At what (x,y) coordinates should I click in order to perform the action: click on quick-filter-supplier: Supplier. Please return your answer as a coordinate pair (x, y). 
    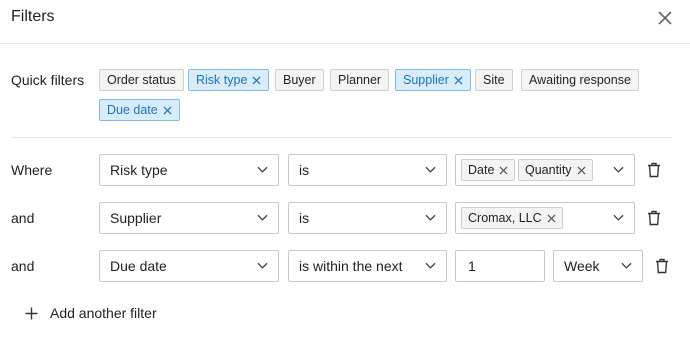
    Looking at the image, I should click on (433, 80).